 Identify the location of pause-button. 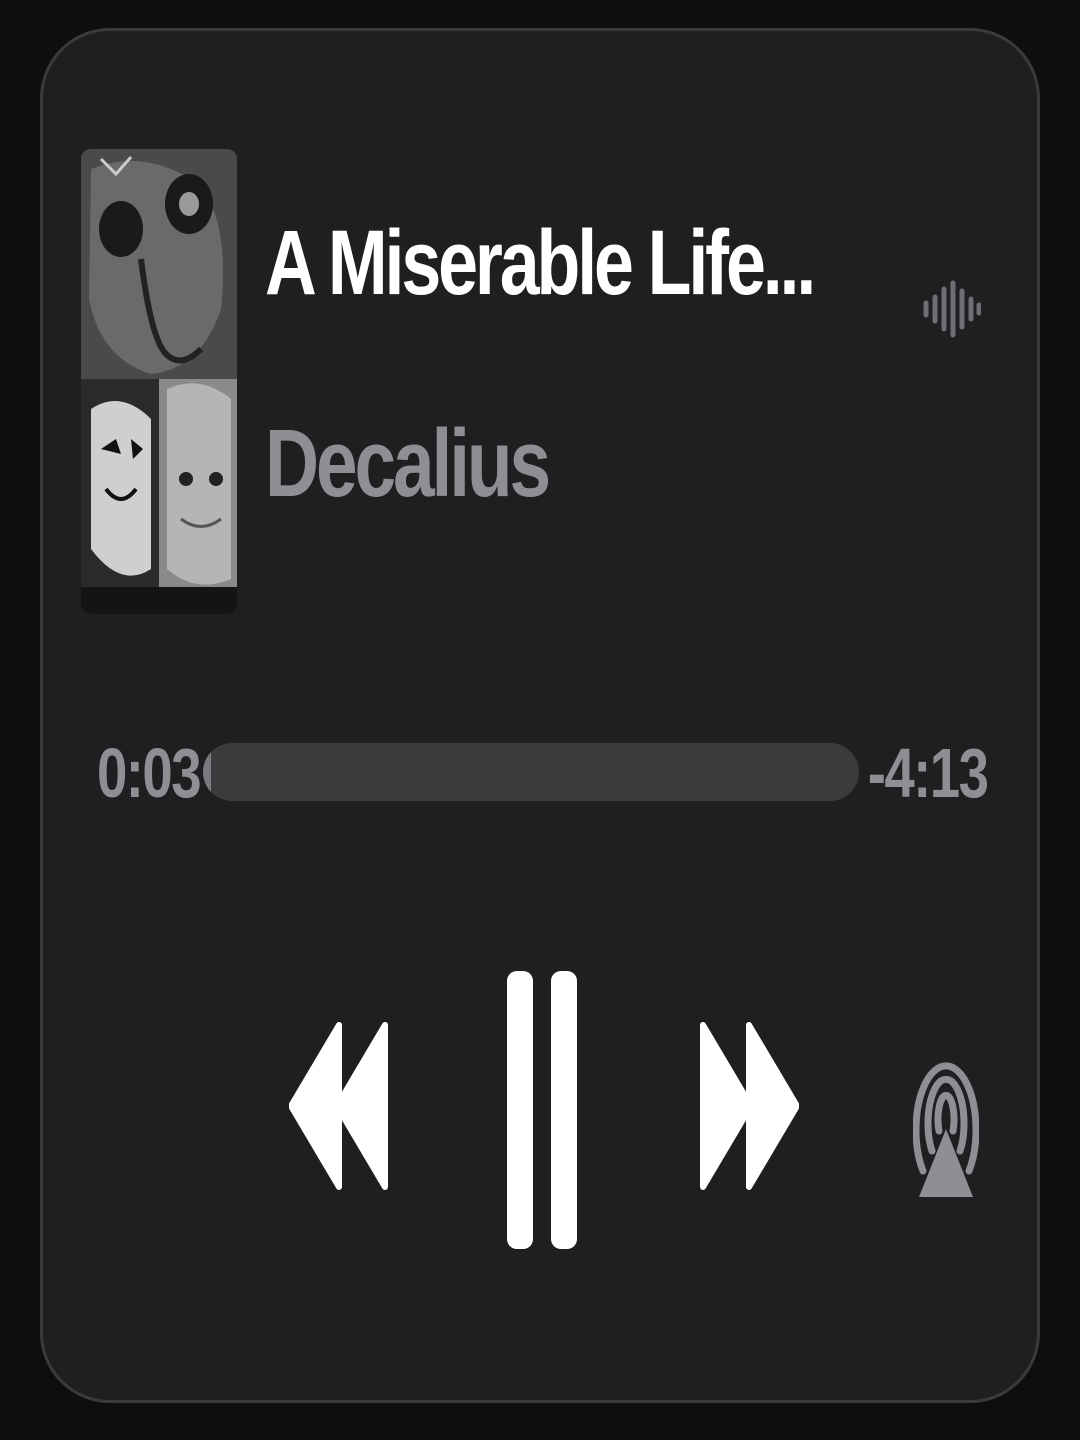
(542, 1112).